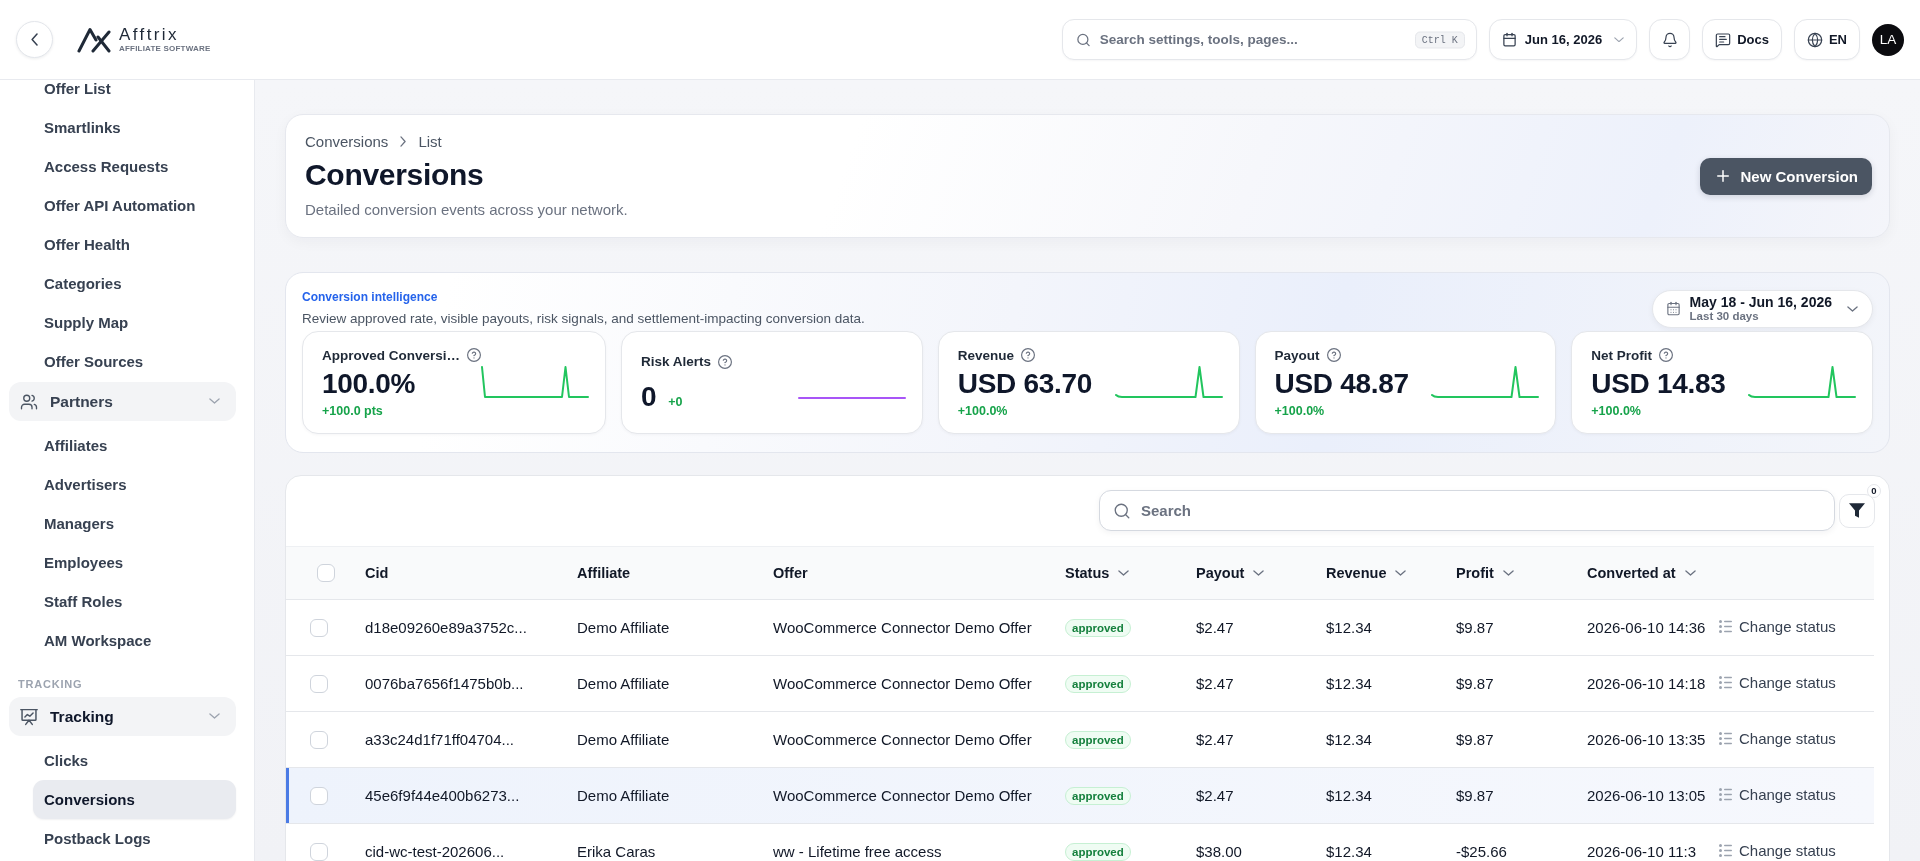  I want to click on table-cell-text: 2026-06-10 14:36, so click(1647, 627).